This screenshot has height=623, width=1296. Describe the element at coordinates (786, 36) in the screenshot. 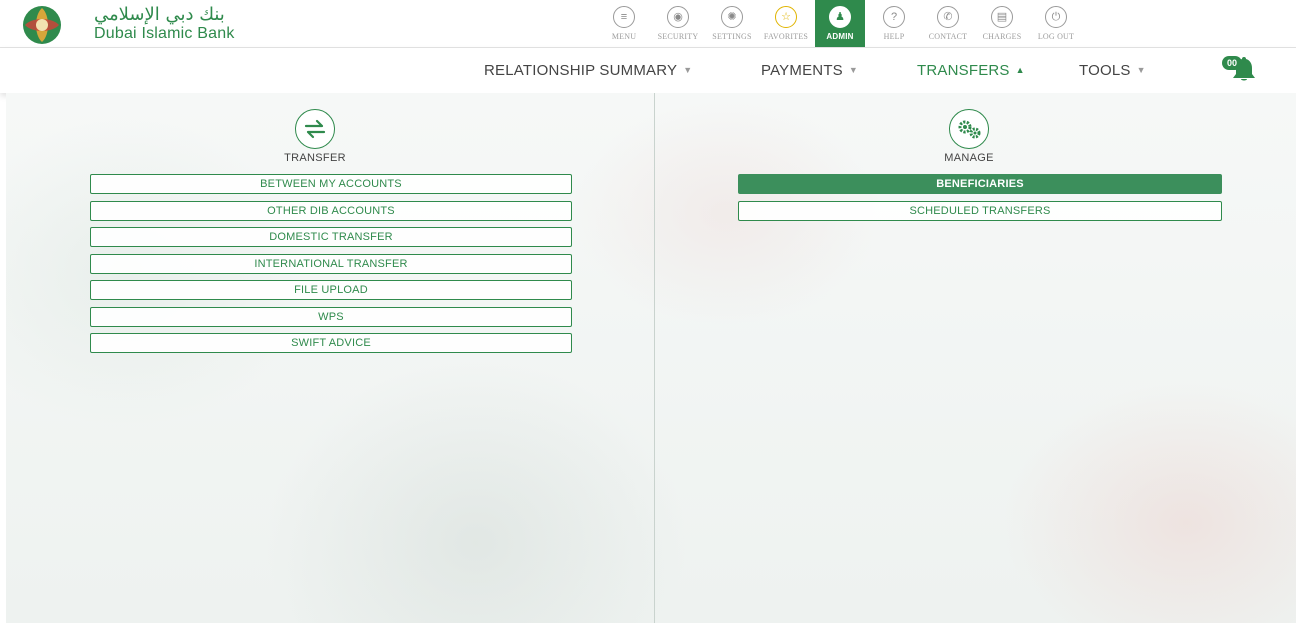

I see `favorites-label: FAVORITES` at that location.